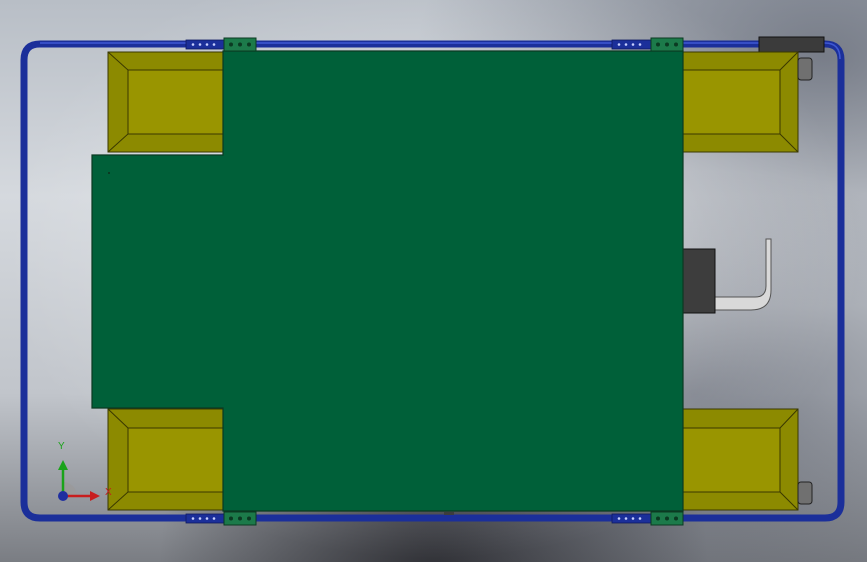  Describe the element at coordinates (83, 473) in the screenshot. I see `coordinate-triad: Y X` at that location.